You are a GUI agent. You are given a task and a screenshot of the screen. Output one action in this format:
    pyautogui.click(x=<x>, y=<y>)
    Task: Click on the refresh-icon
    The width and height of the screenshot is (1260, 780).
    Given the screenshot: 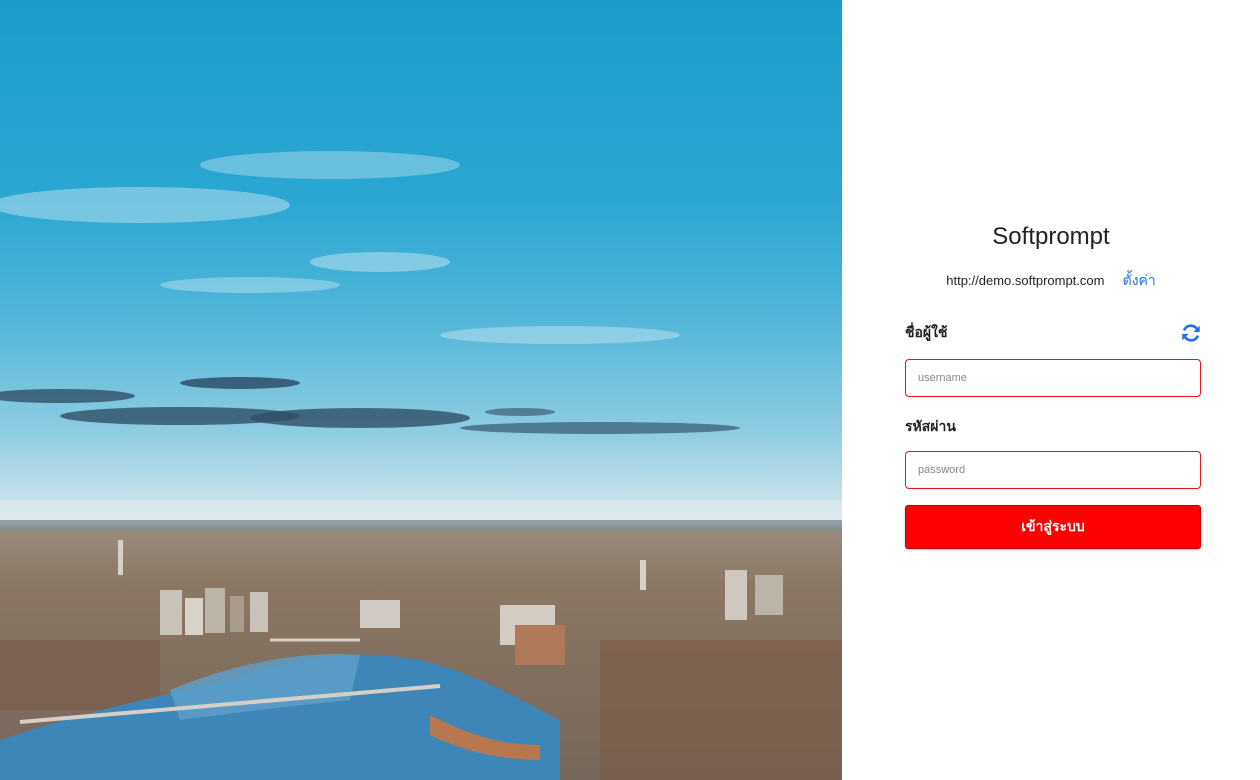 What is the action you would take?
    pyautogui.click(x=1191, y=333)
    